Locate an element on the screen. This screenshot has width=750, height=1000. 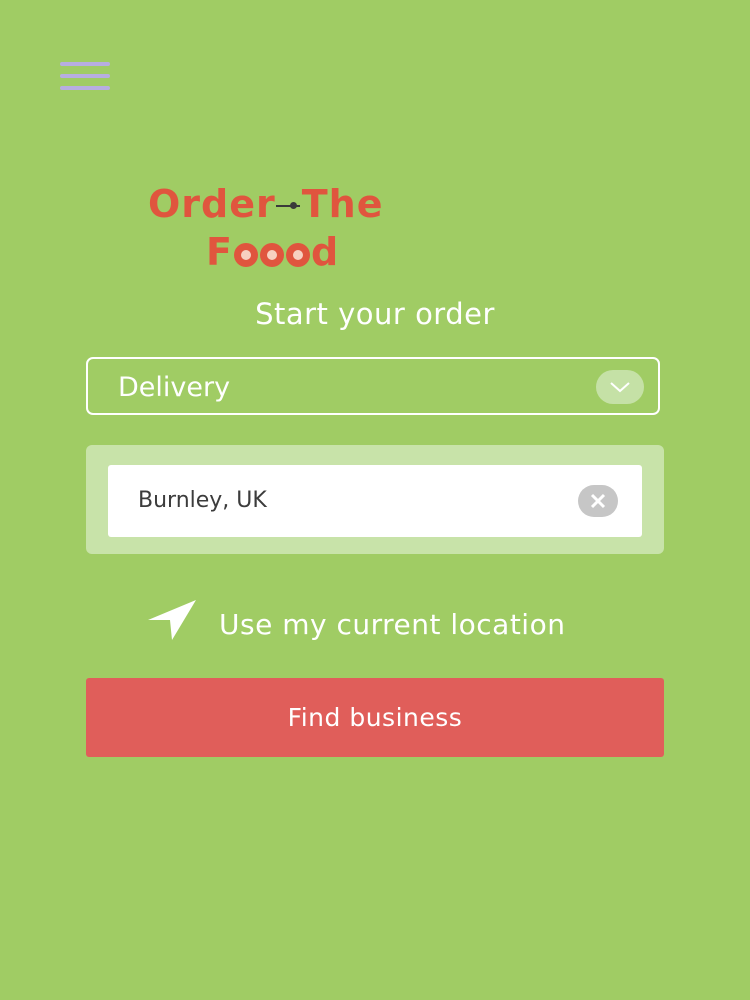
location-search-input is located at coordinates (348, 500).